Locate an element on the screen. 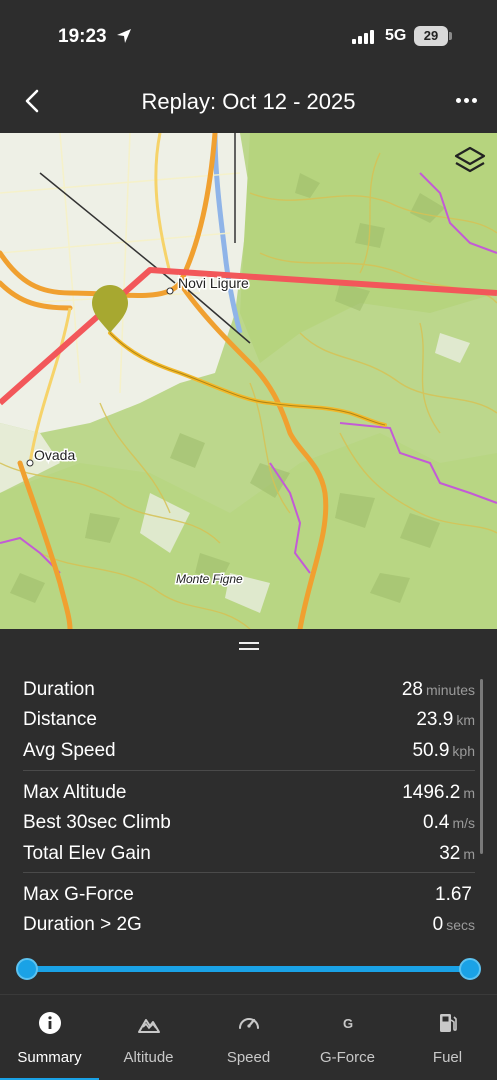 The width and height of the screenshot is (497, 1080). tab-gforce: G G-Force is located at coordinates (347, 1037).